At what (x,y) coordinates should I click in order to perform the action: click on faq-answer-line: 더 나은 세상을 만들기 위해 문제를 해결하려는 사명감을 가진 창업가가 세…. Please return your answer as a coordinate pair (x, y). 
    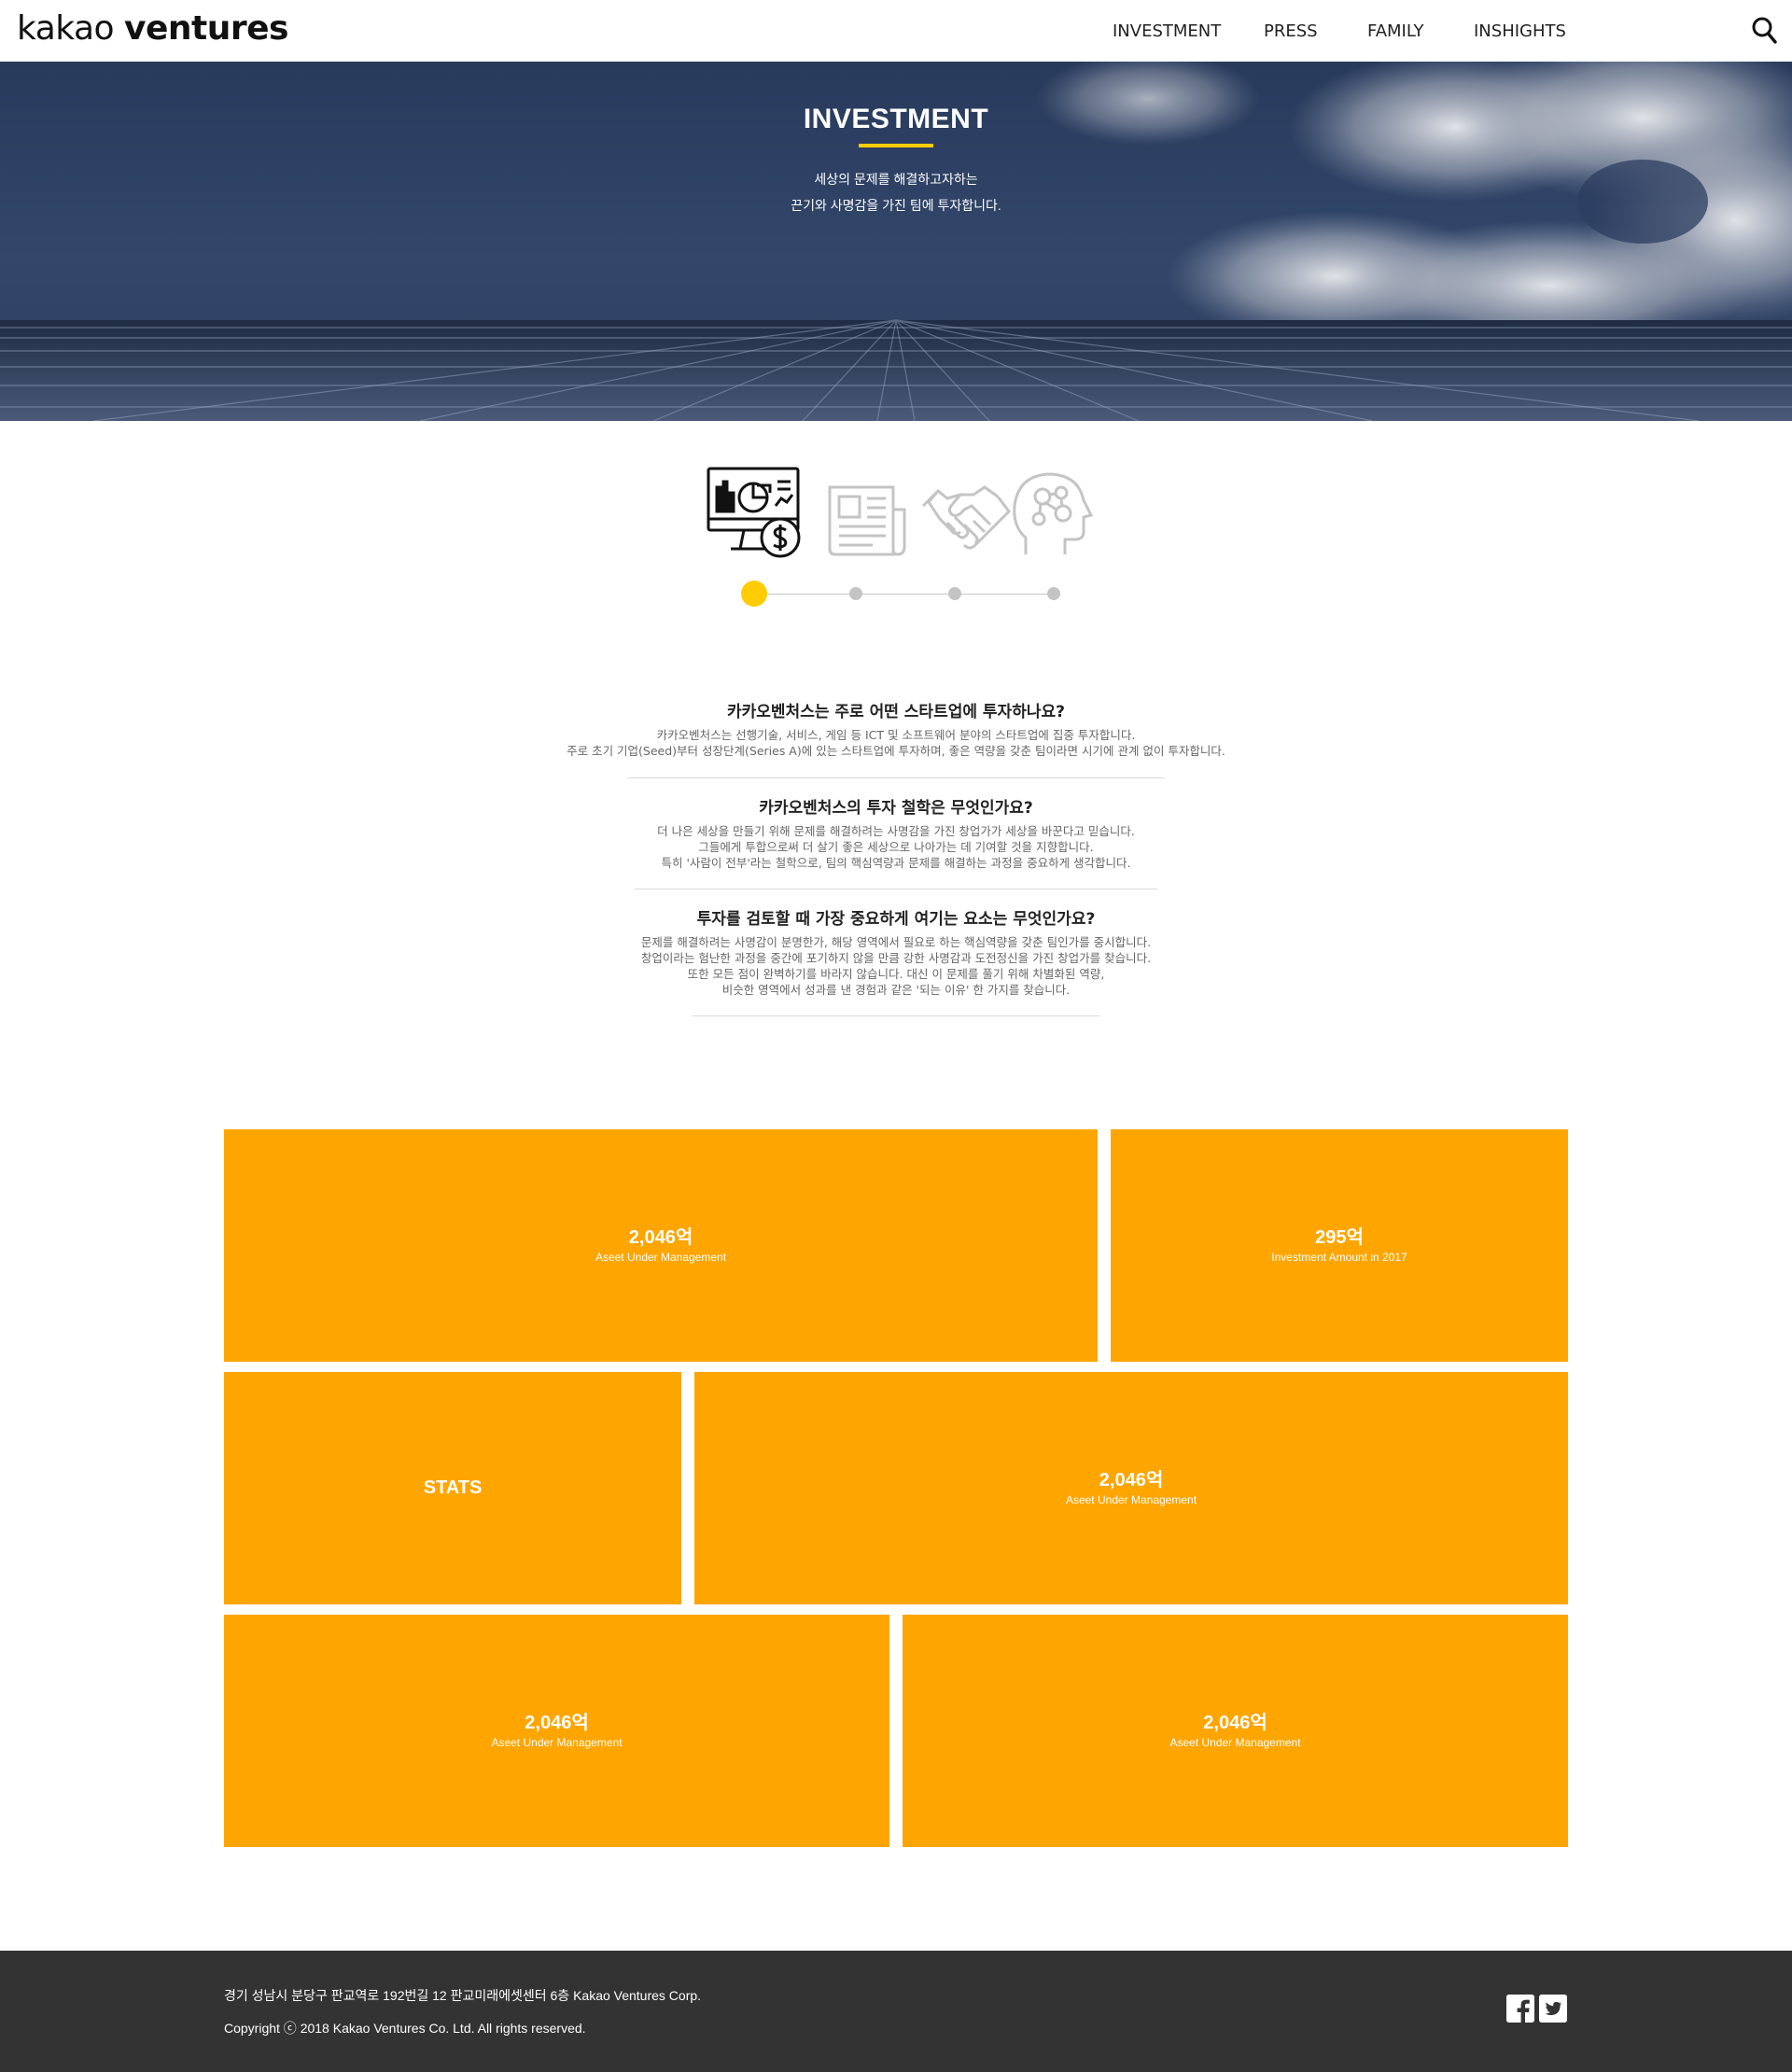
    Looking at the image, I should click on (896, 831).